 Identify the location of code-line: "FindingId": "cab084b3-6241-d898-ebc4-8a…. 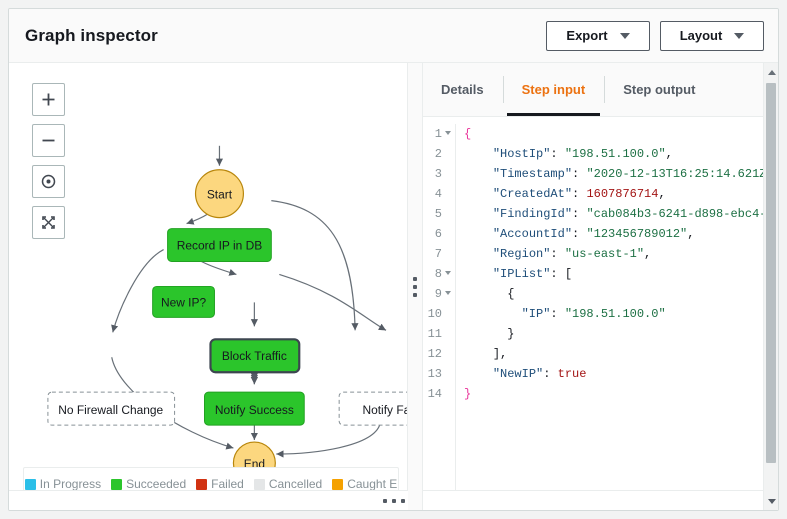
(617, 214).